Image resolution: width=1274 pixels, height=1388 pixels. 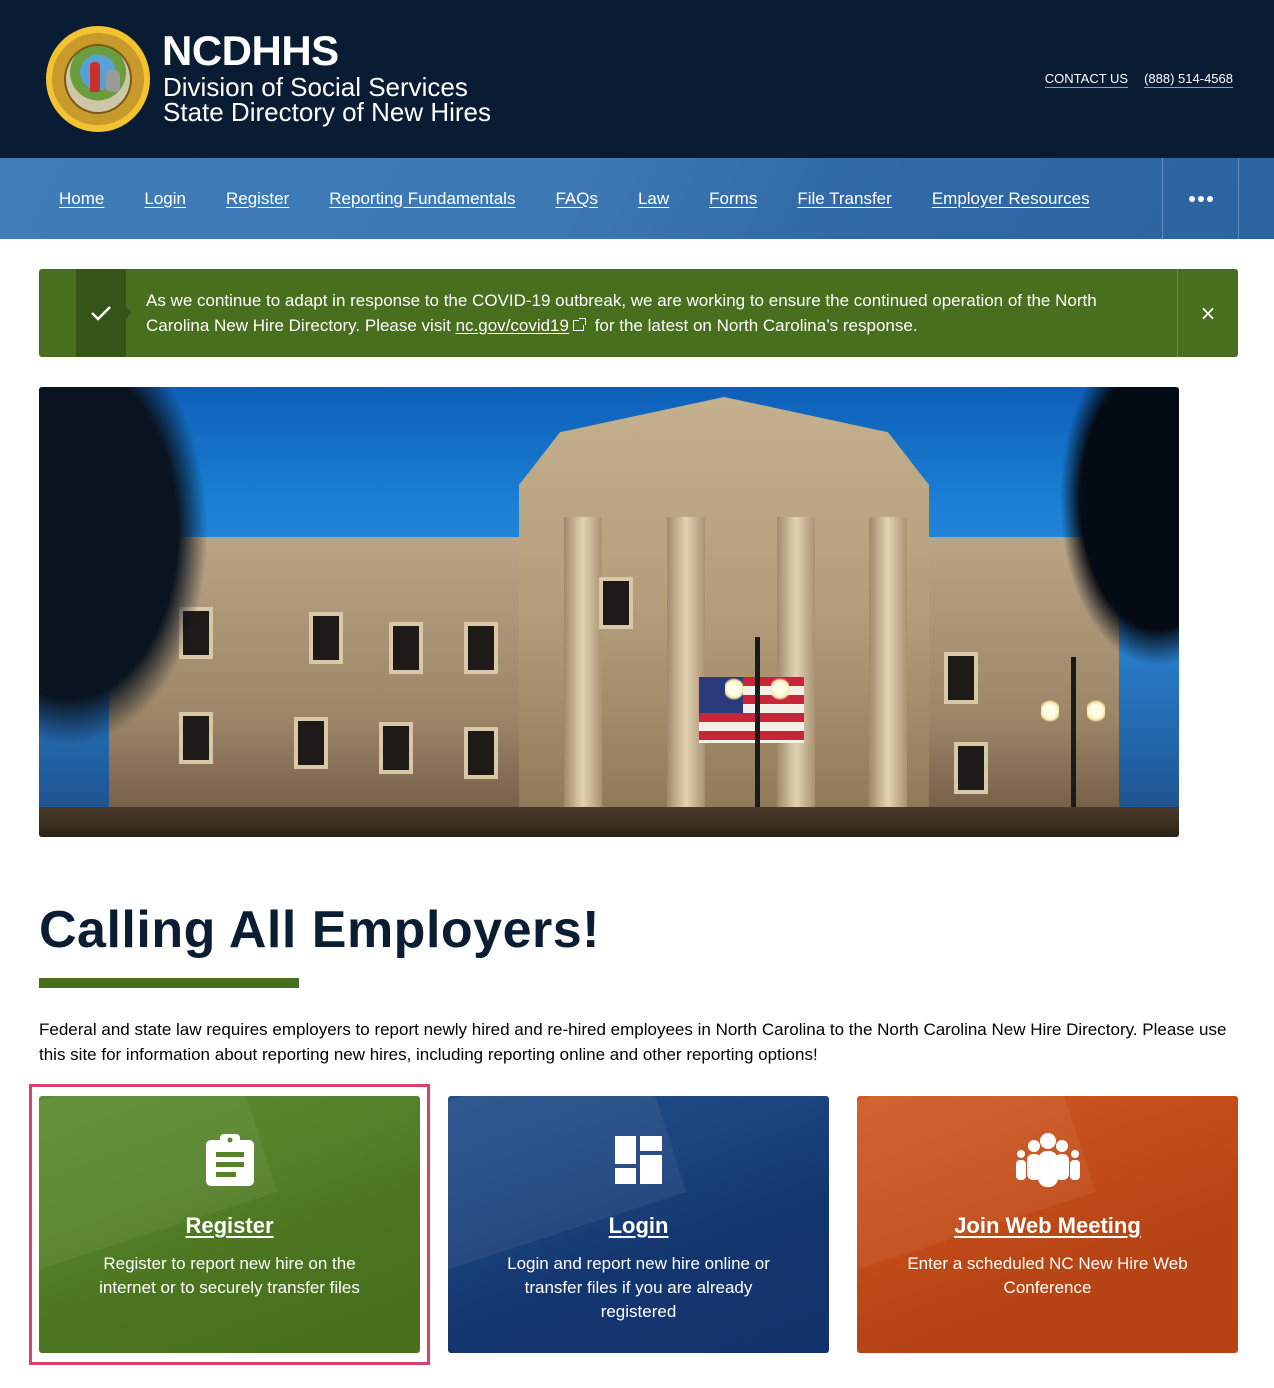 What do you see at coordinates (101, 313) in the screenshot?
I see `check-icon` at bounding box center [101, 313].